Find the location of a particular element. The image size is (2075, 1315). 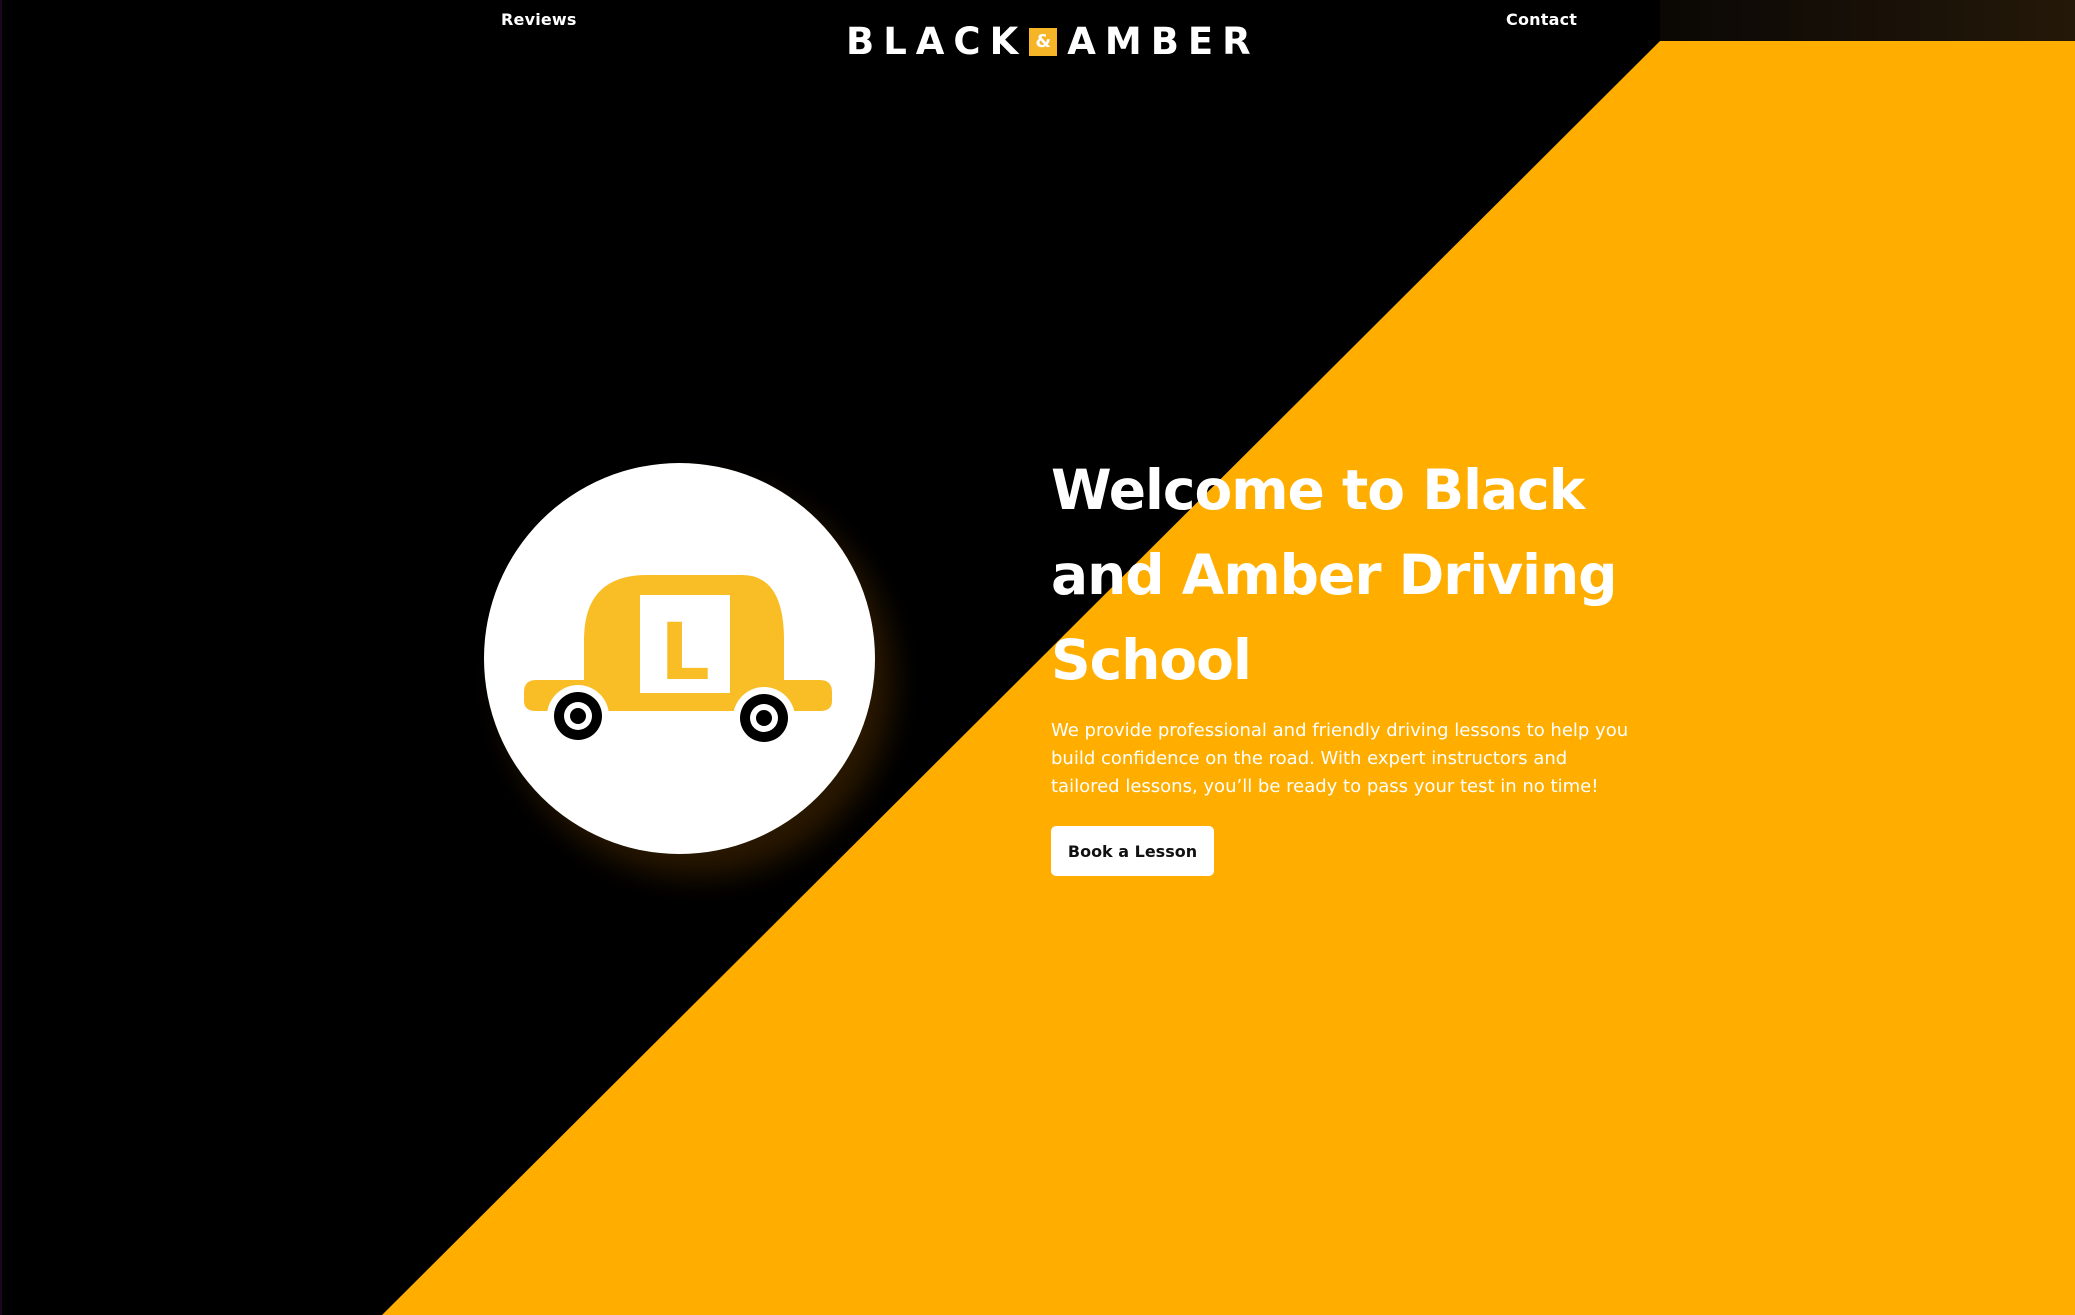

l-plate-letter: L is located at coordinates (685, 653).